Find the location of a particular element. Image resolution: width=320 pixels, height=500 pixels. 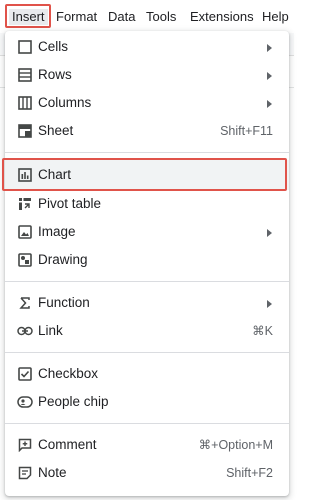

menu-item-comment: Comment ⌘+Option+M is located at coordinates (147, 445).